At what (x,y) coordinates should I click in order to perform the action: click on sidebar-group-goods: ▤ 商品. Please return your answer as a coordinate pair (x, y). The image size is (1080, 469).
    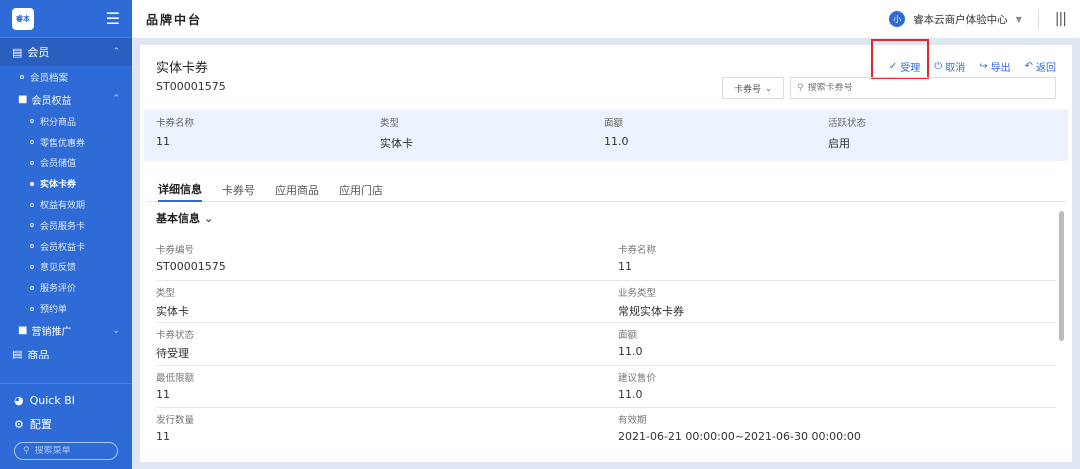
    Looking at the image, I should click on (66, 351).